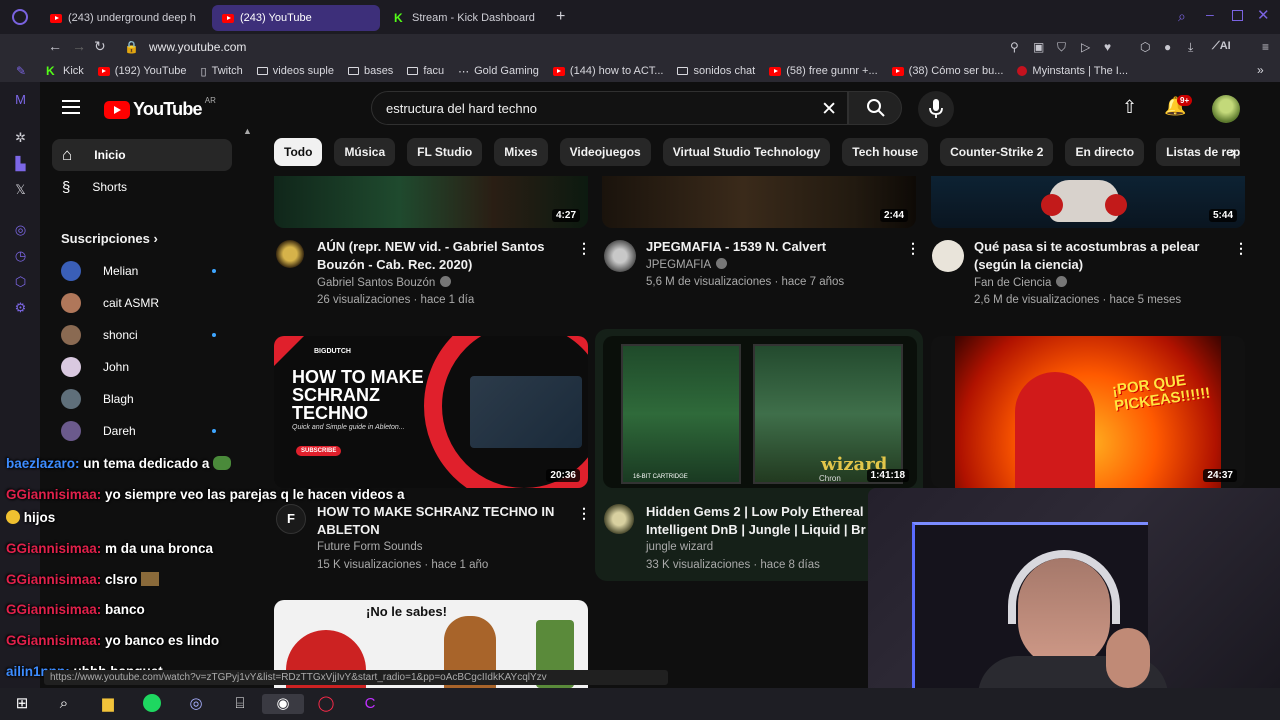  What do you see at coordinates (240, 704) in the screenshot?
I see `app-icon: ⌸` at bounding box center [240, 704].